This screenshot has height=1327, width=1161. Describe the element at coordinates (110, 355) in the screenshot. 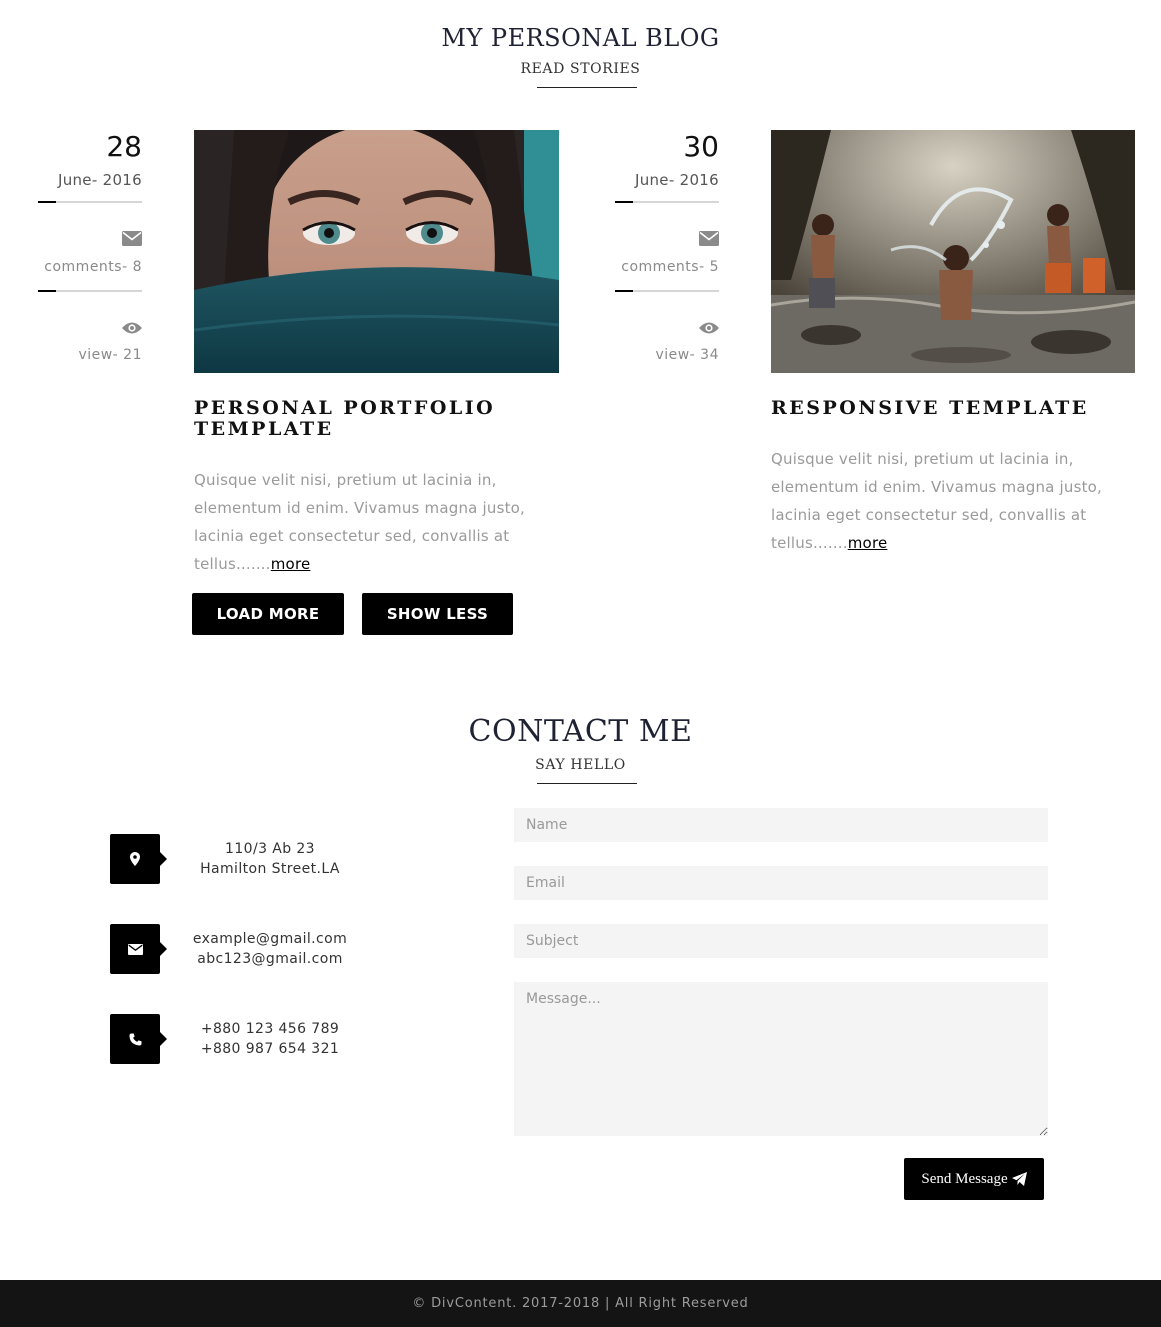

I see `post-views: view- 21` at that location.